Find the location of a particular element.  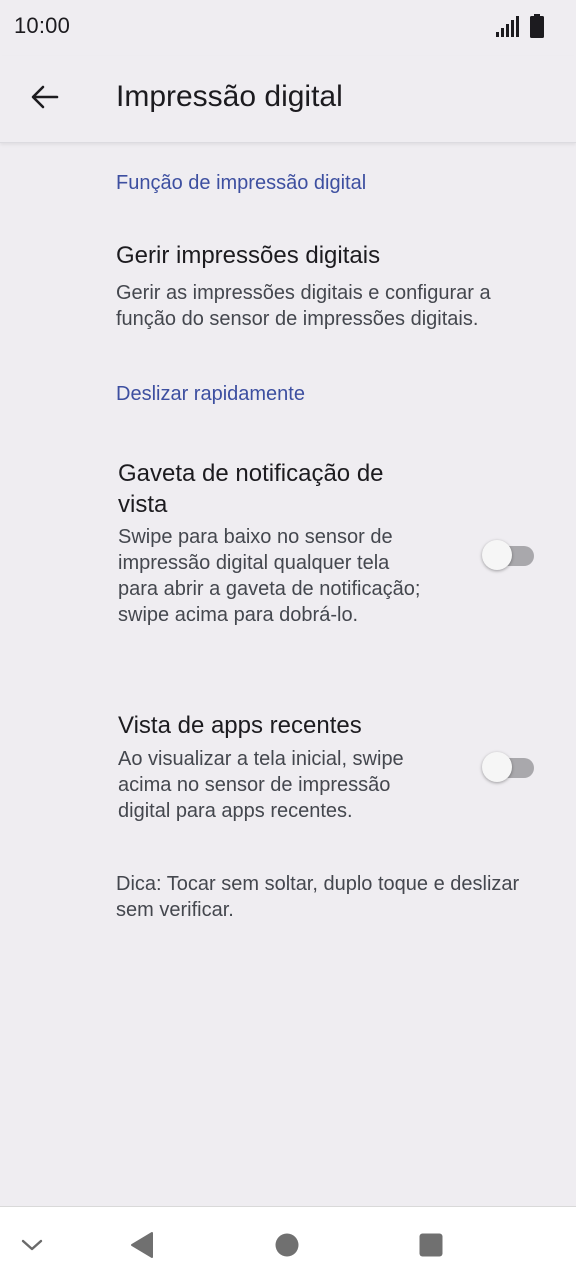

battery-icon is located at coordinates (537, 26).